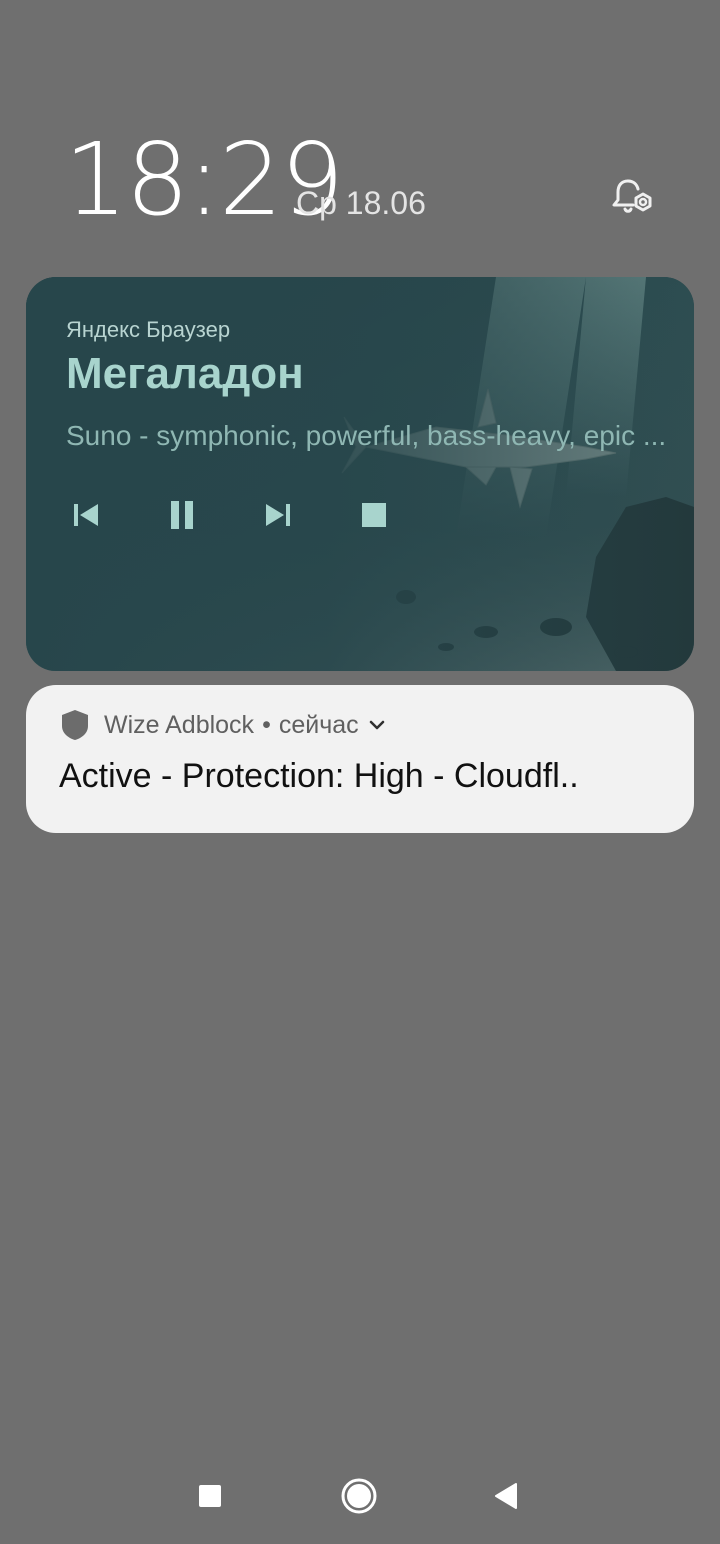  I want to click on notification-settings-icon, so click(632, 196).